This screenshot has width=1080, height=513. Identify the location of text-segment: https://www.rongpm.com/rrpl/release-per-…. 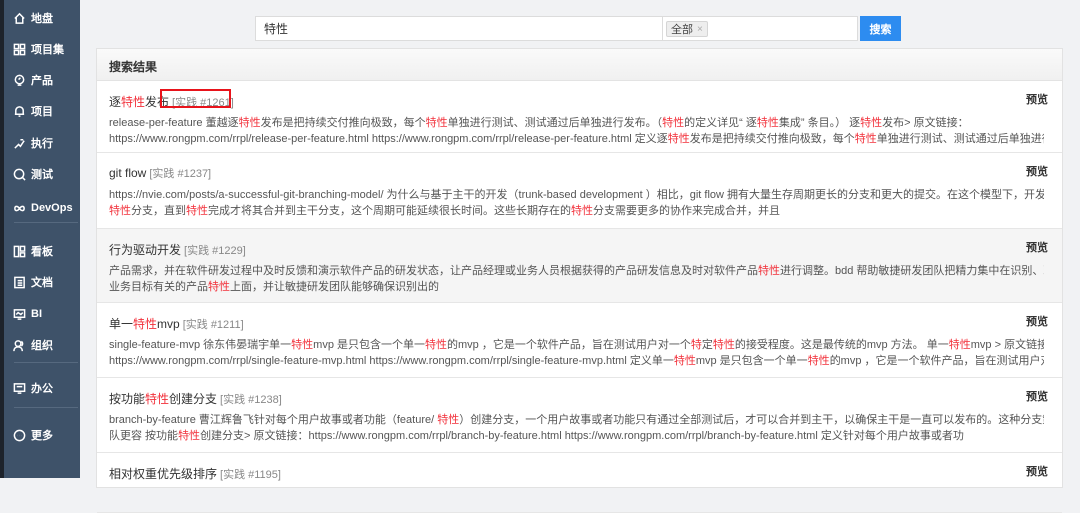
(388, 139).